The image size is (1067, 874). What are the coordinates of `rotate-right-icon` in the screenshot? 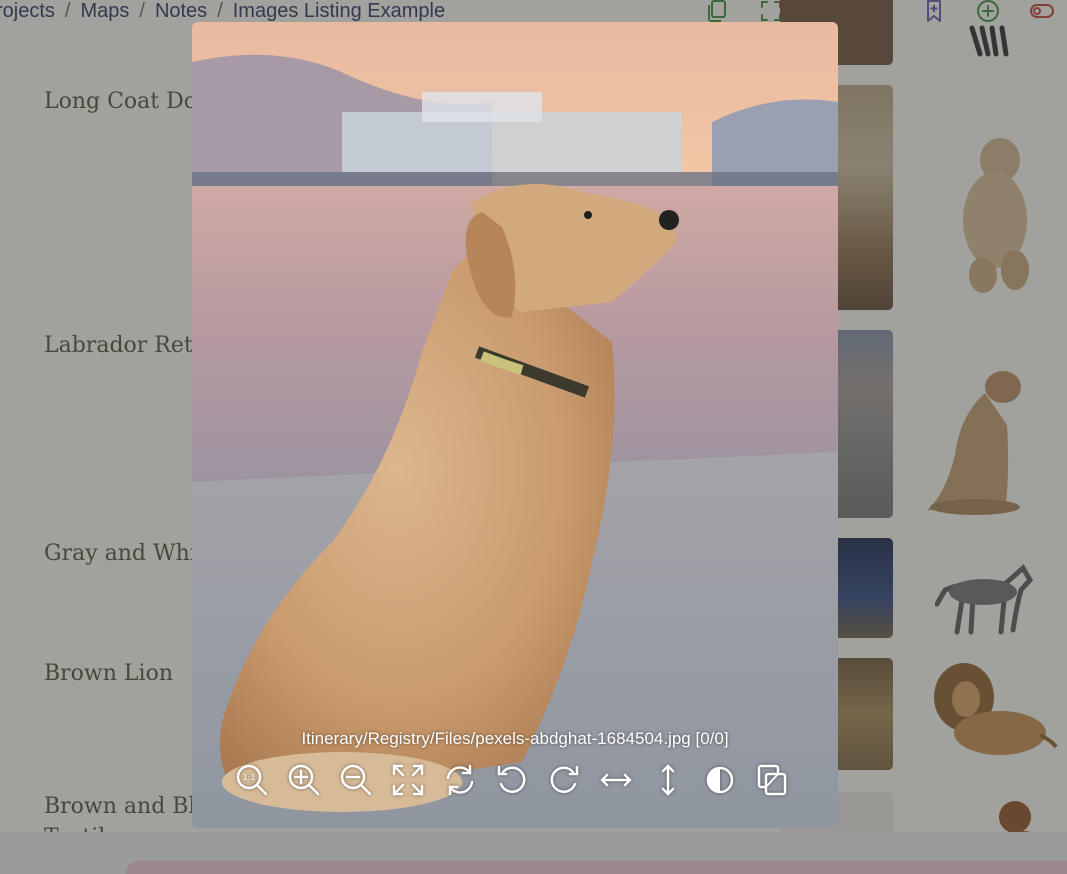 It's located at (564, 779).